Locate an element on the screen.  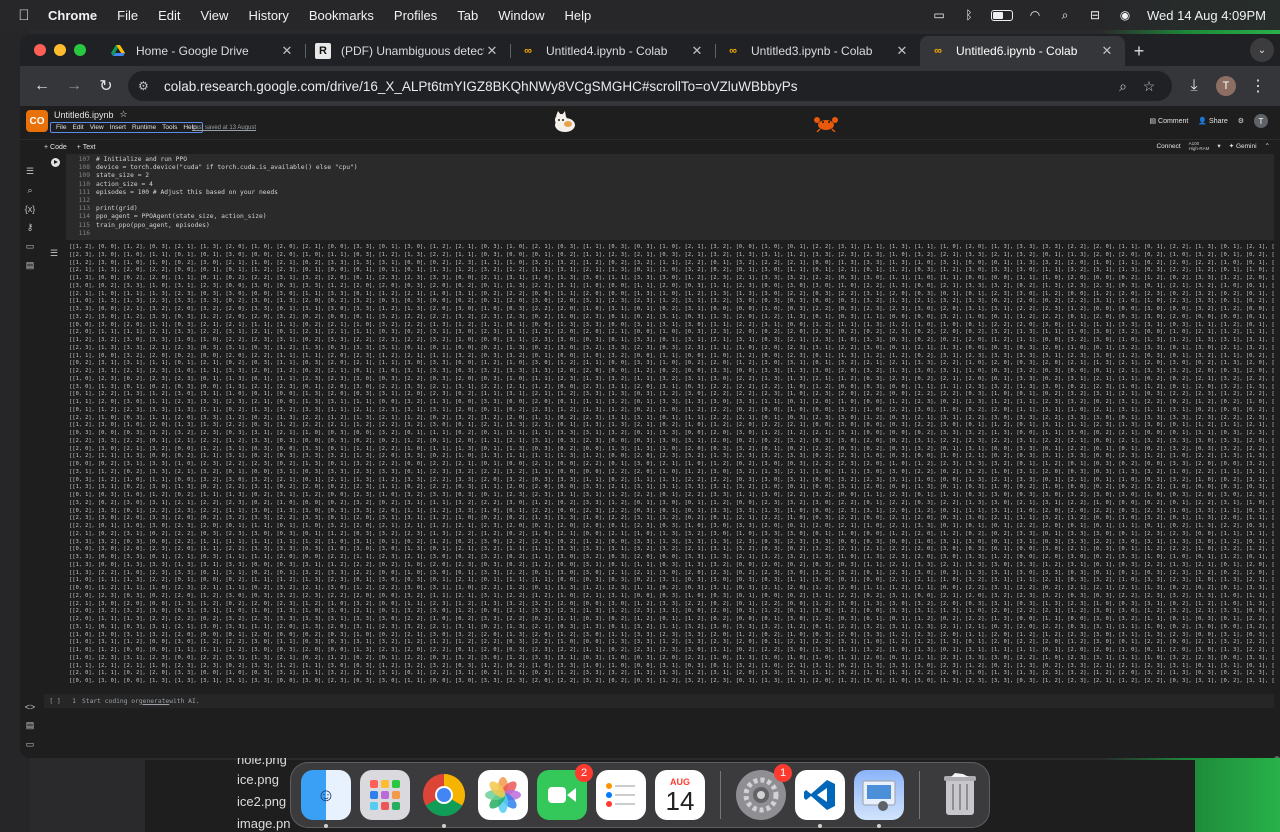
comment-button: ▤ Comment is located at coordinates (1168, 121).